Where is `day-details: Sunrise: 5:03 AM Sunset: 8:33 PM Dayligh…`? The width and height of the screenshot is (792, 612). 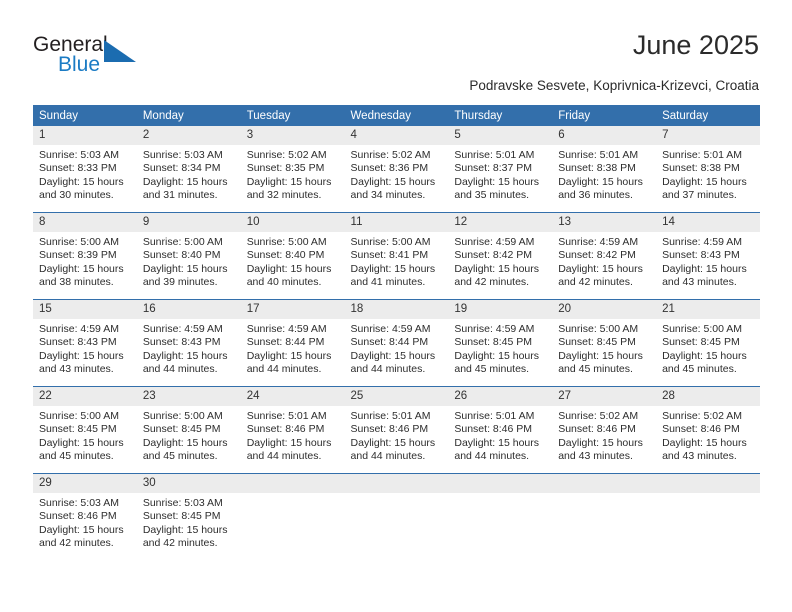
day-details: Sunrise: 5:03 AM Sunset: 8:33 PM Dayligh… is located at coordinates (85, 174).